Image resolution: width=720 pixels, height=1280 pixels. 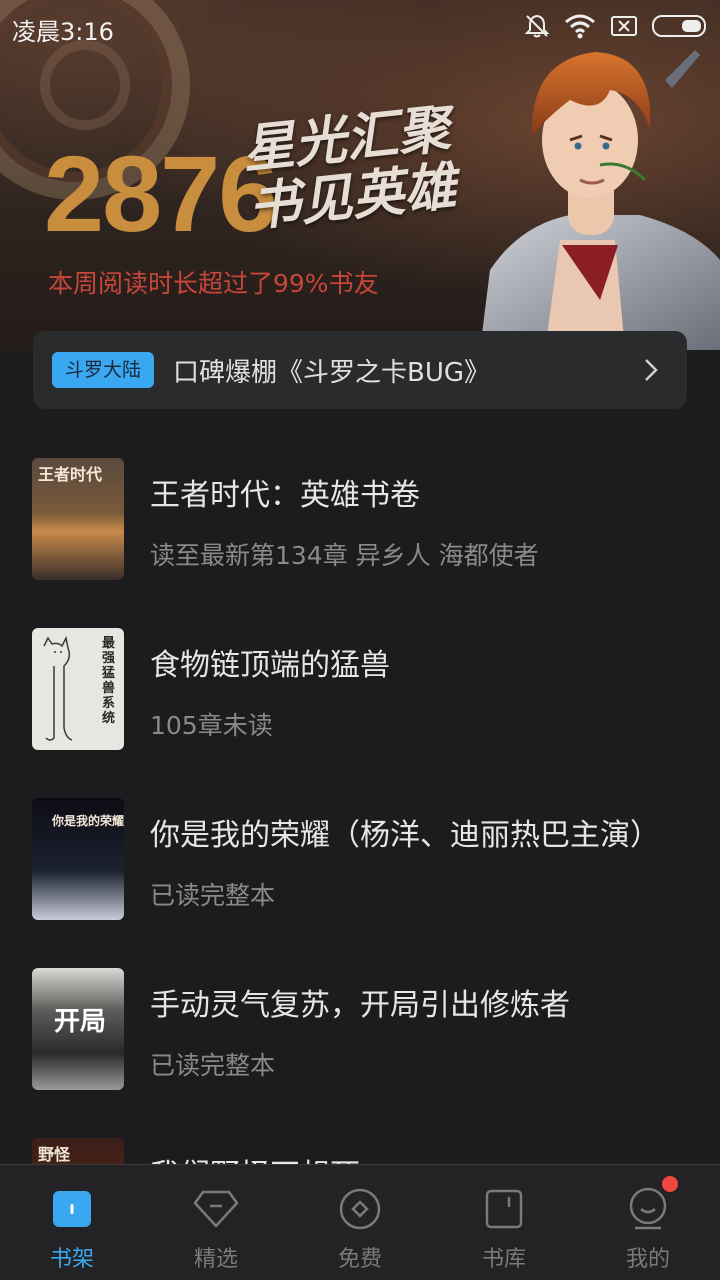 What do you see at coordinates (405, 835) in the screenshot?
I see `book-title: 你是我的荣耀（杨洋、迪丽热巴主演）` at bounding box center [405, 835].